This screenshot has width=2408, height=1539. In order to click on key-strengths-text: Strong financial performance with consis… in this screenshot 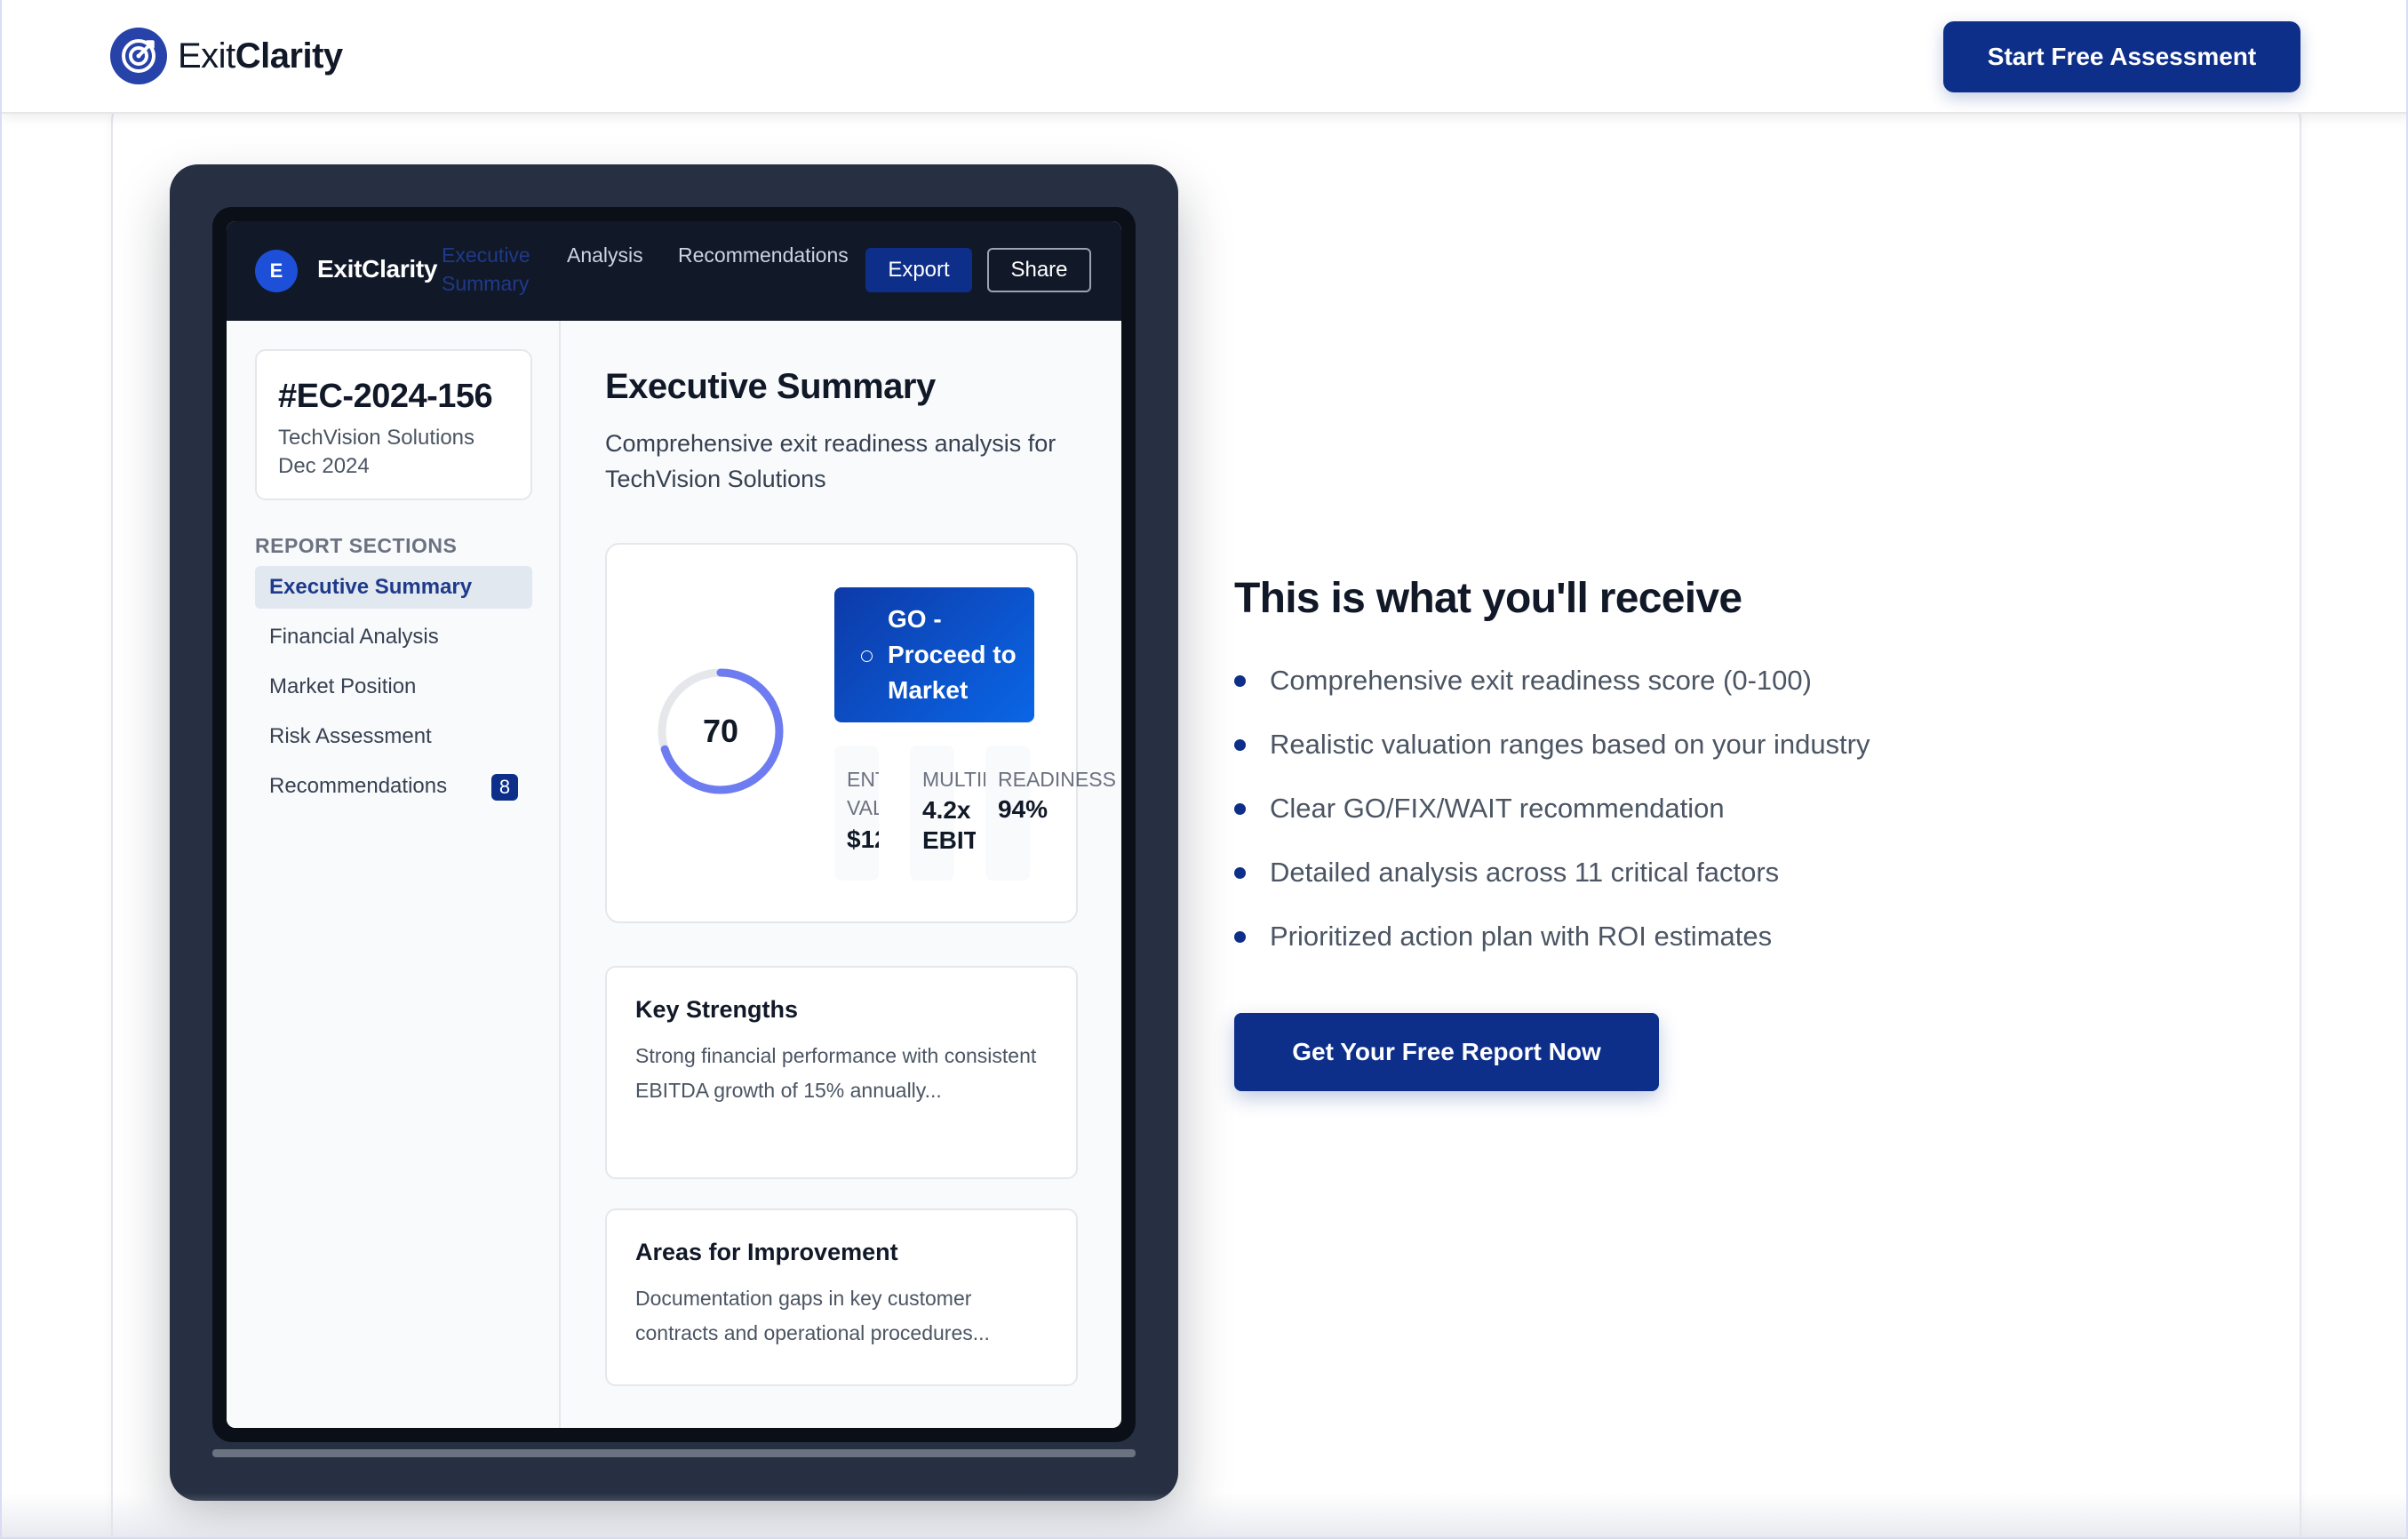, I will do `click(836, 1073)`.